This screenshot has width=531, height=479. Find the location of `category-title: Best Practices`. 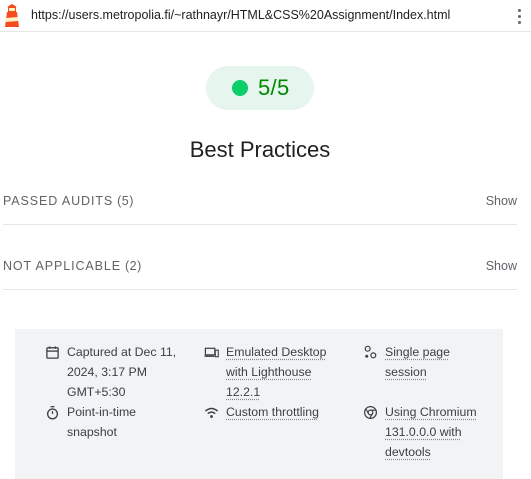

category-title: Best Practices is located at coordinates (260, 149).